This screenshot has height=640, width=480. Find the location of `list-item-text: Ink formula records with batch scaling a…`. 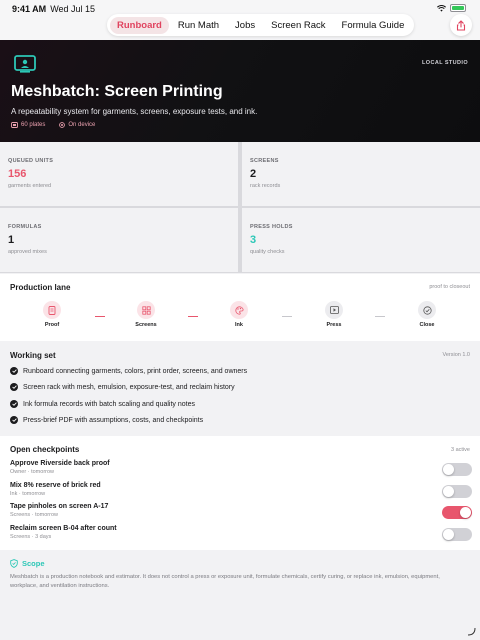

list-item-text: Ink formula records with batch scaling a… is located at coordinates (109, 404).